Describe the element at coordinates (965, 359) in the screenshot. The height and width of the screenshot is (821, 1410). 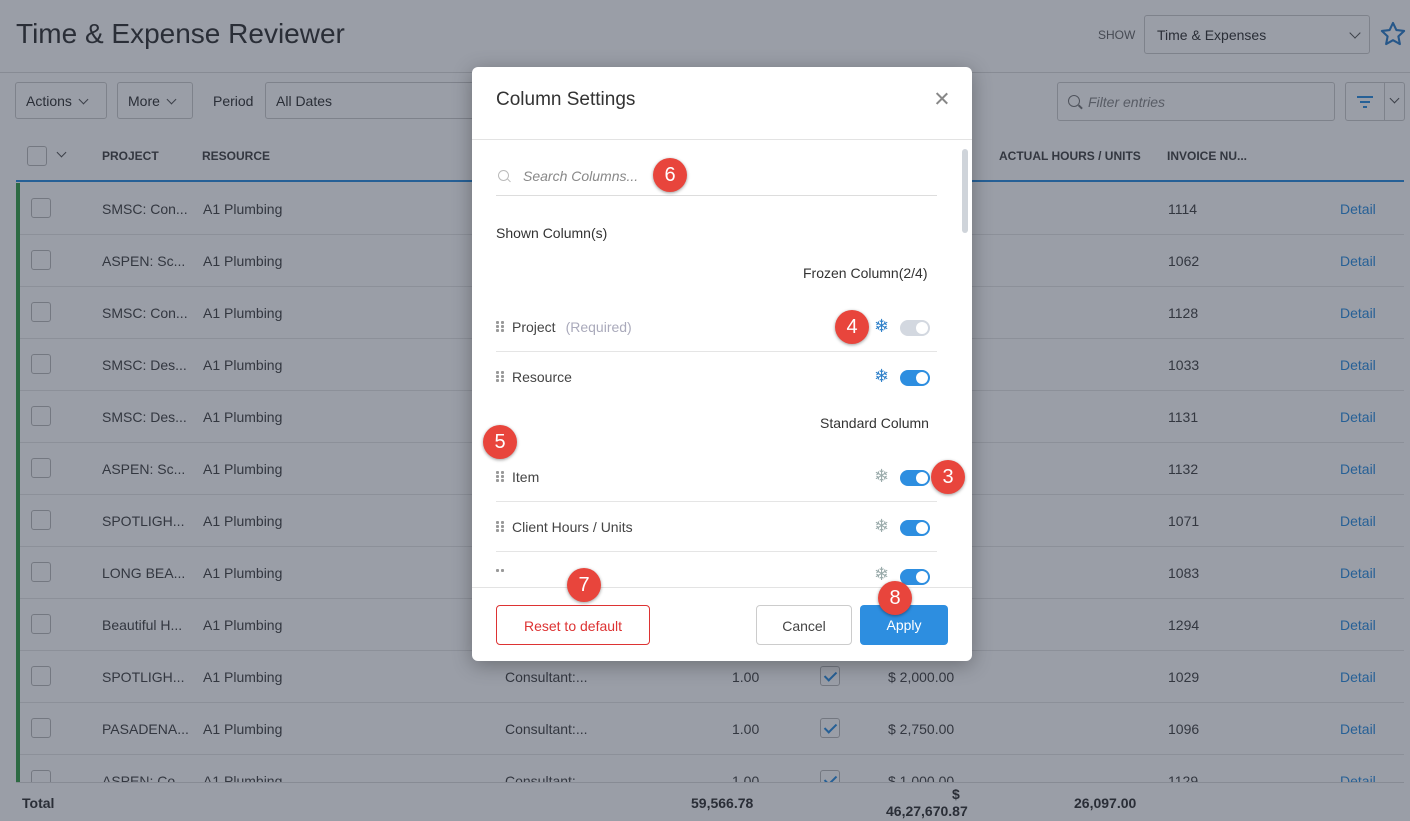
I see `dialog-scrollbar` at that location.